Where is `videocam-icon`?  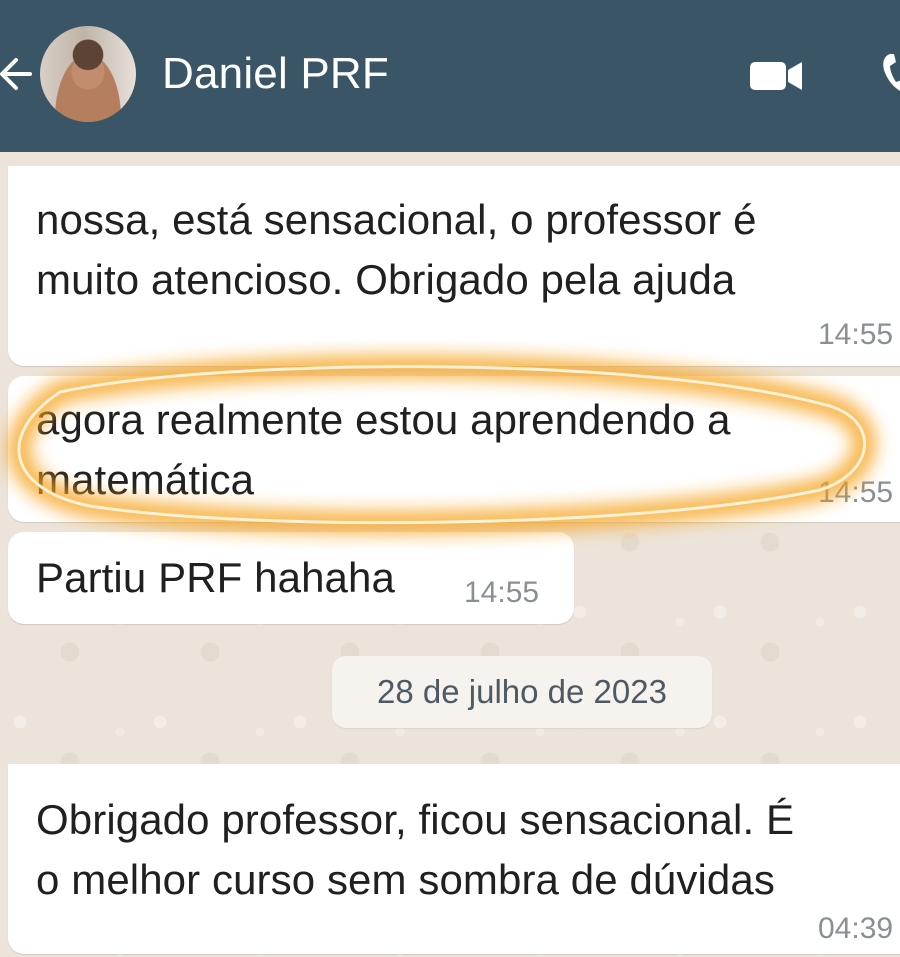 videocam-icon is located at coordinates (776, 76).